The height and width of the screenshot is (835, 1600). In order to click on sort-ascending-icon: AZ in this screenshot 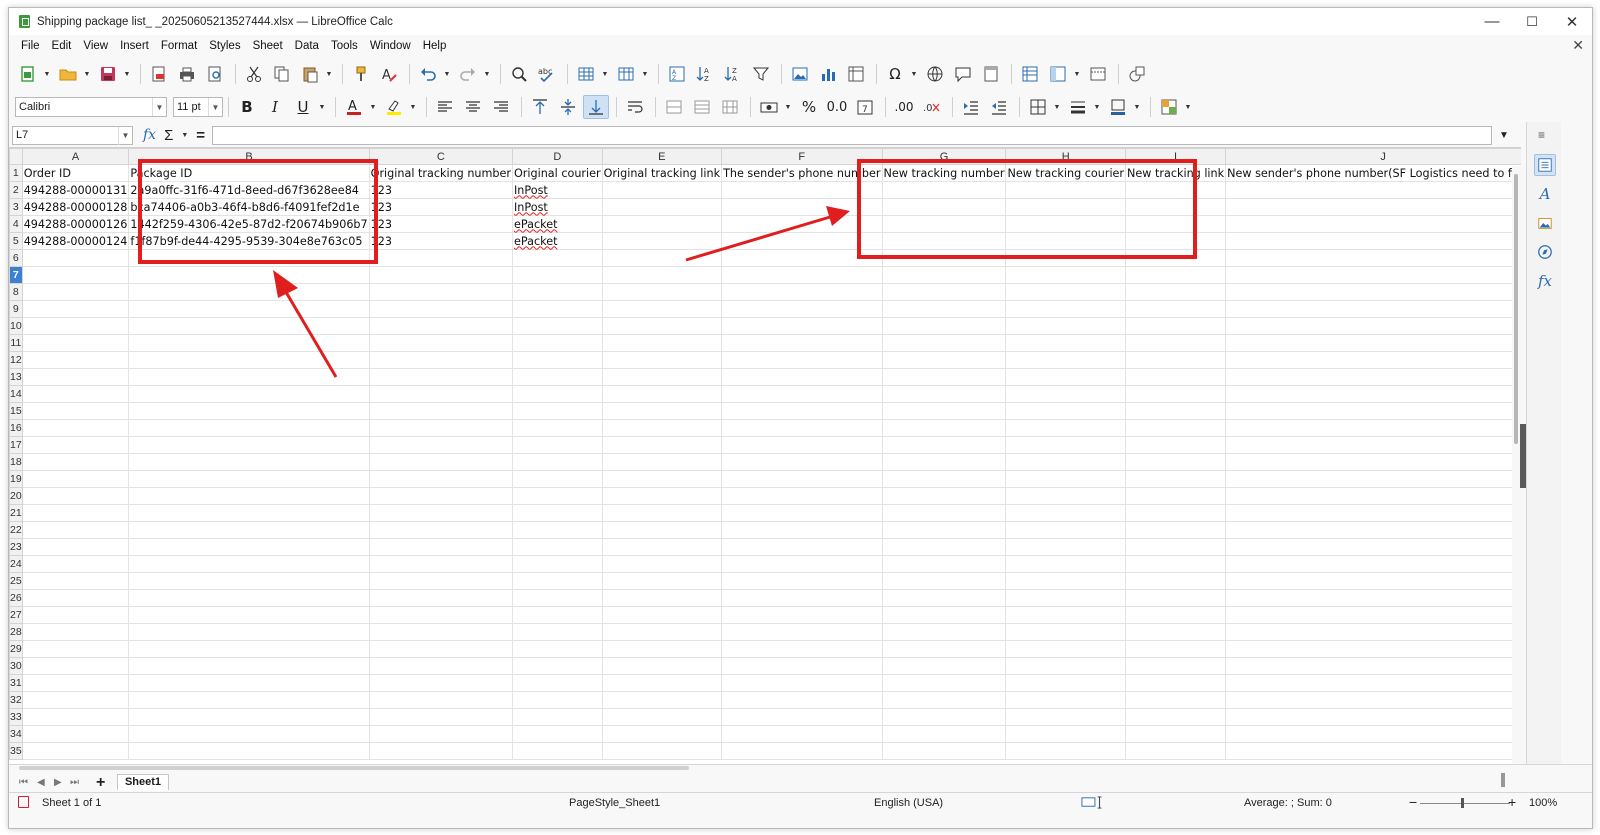, I will do `click(705, 74)`.